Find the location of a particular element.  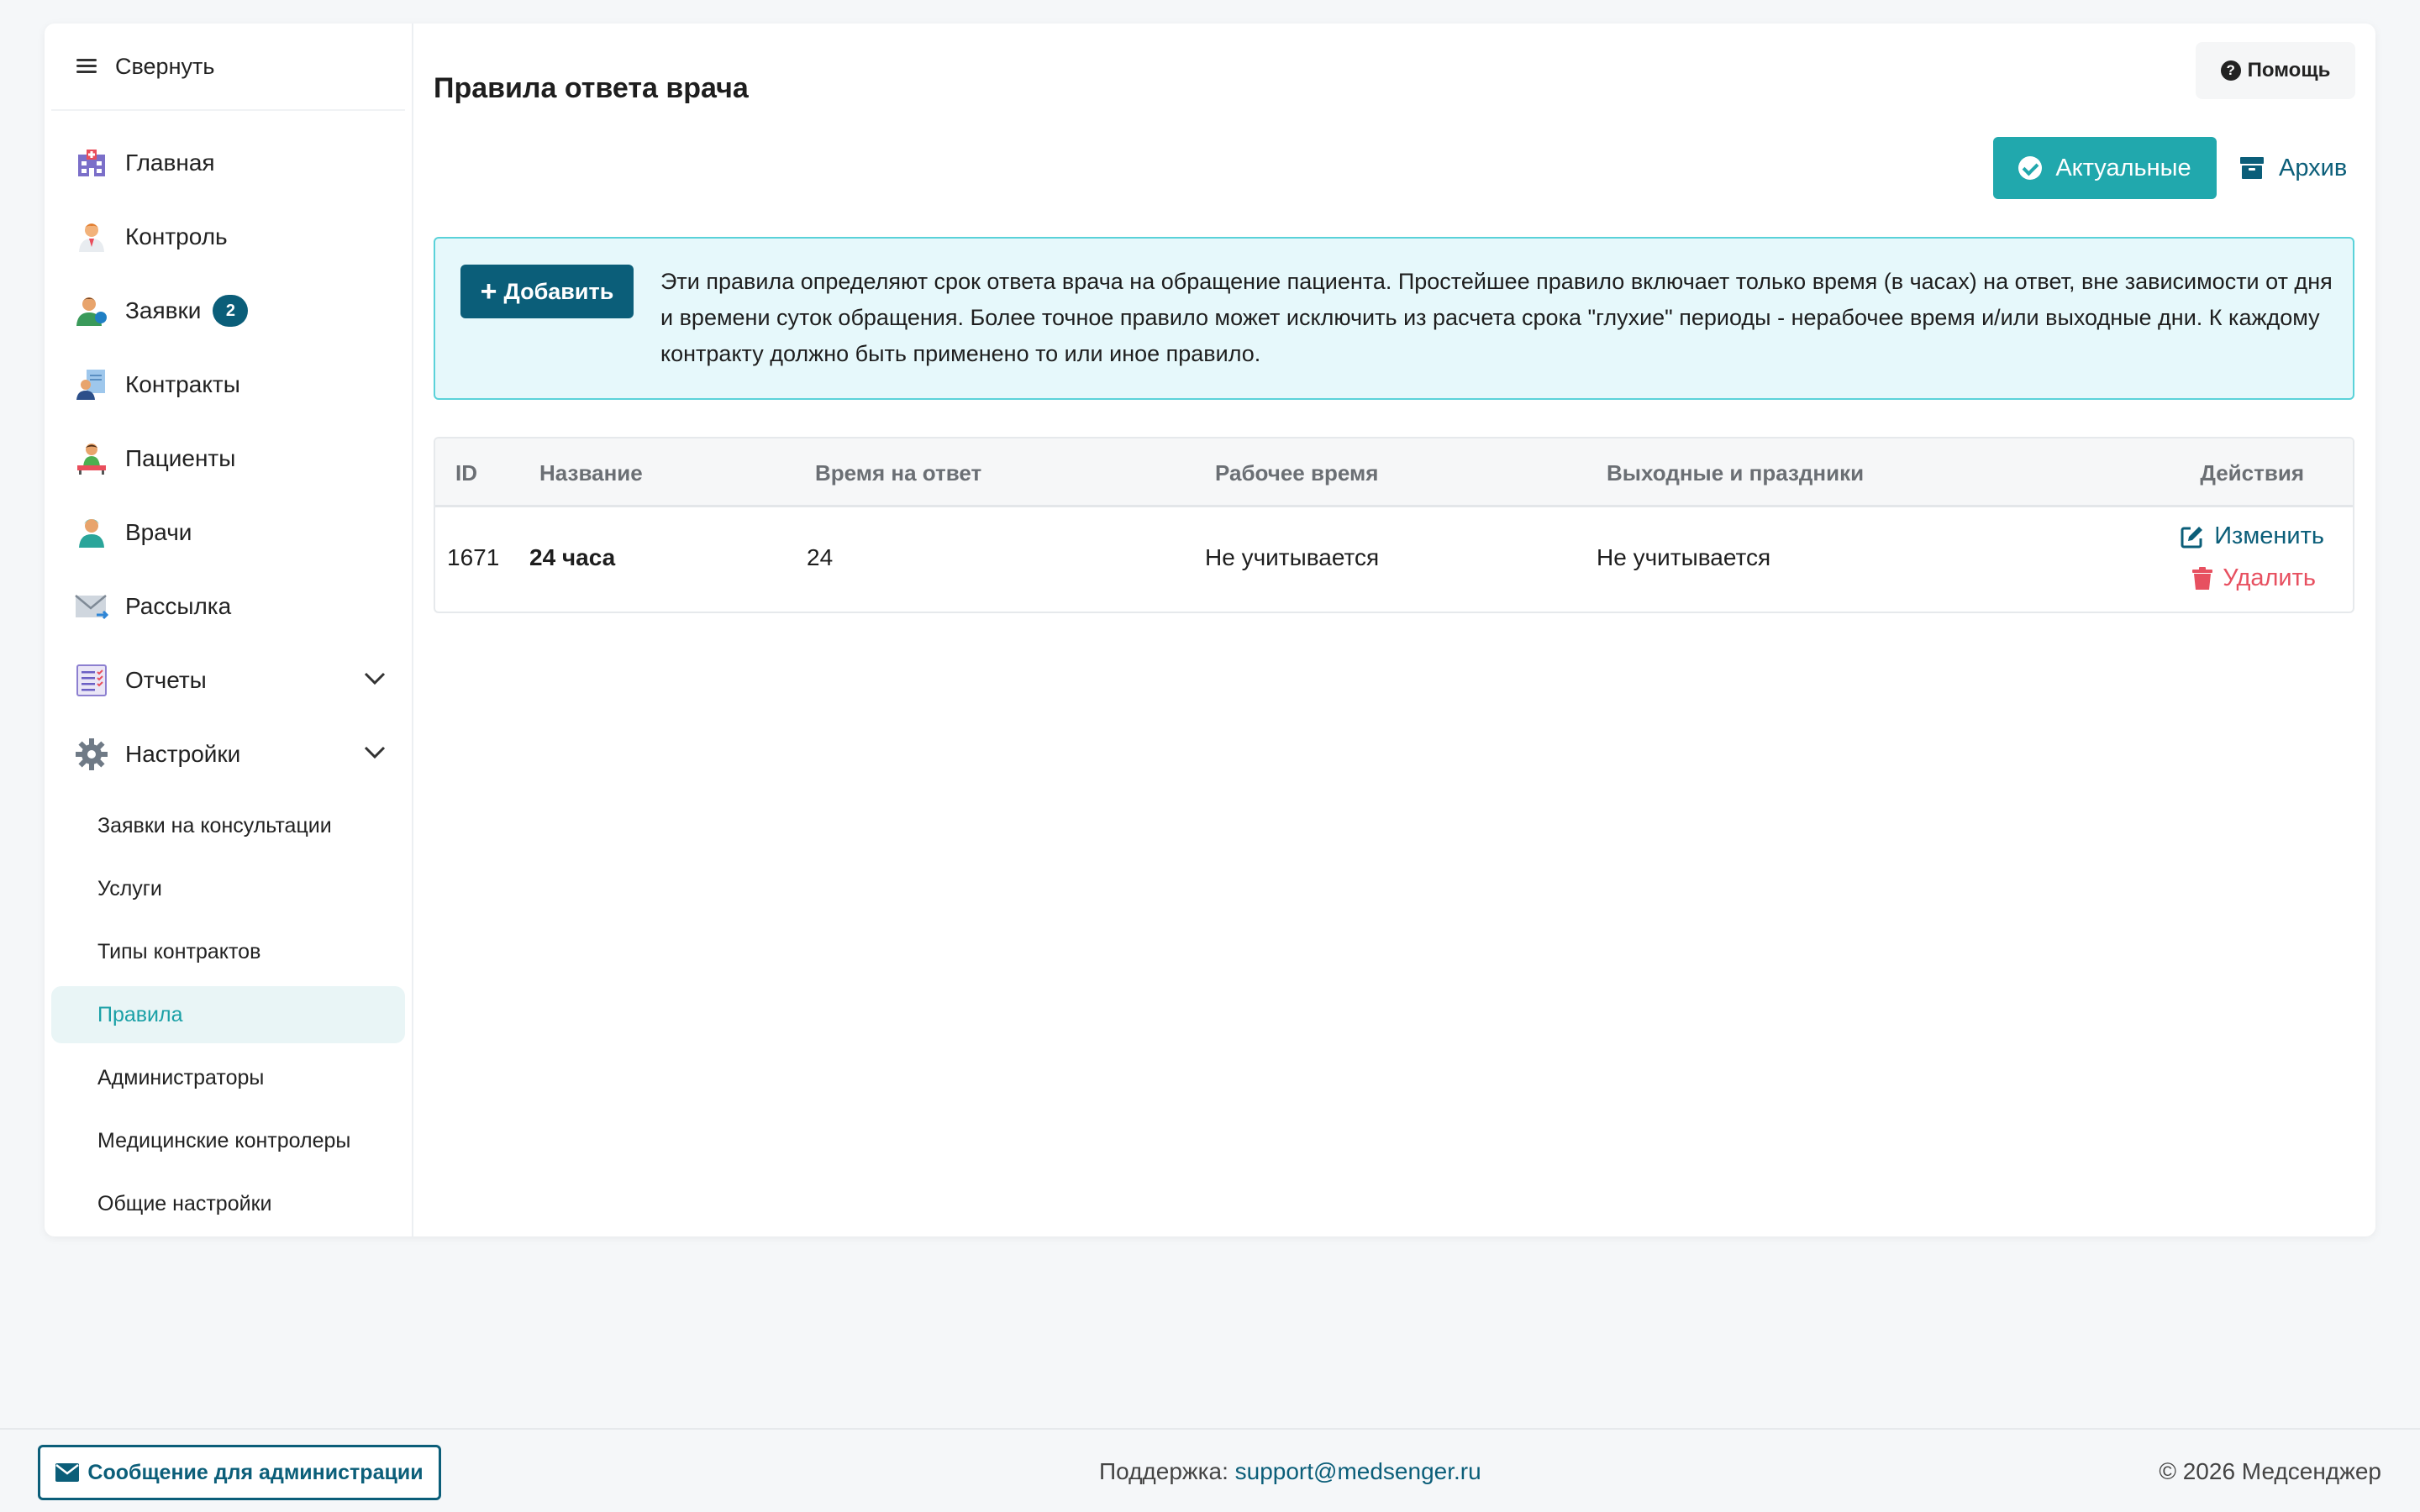

page-title: Правила ответа врача is located at coordinates (591, 88).